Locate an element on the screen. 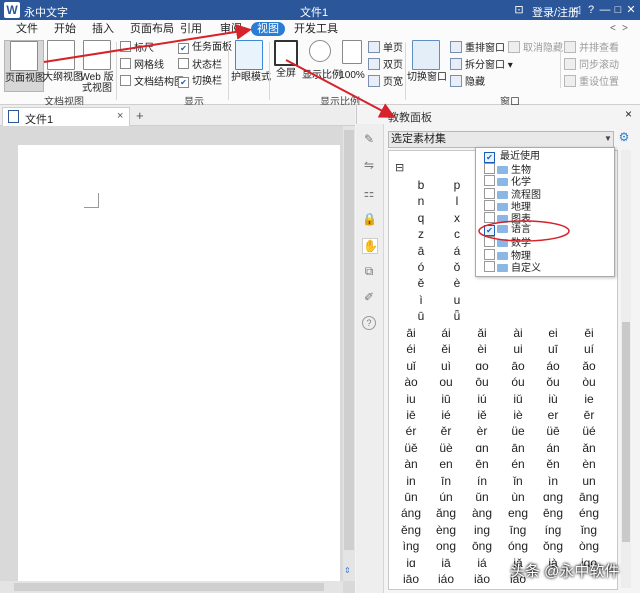 The height and width of the screenshot is (593, 640). tree-item: ✔ 语言 is located at coordinates (507, 230).